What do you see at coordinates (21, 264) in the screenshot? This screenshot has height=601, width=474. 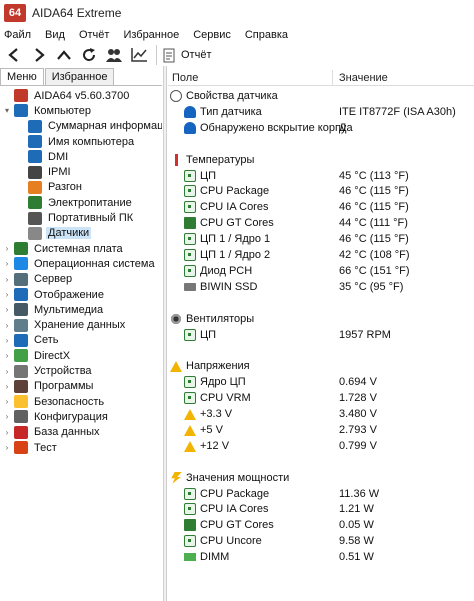 I see `windows-icon` at bounding box center [21, 264].